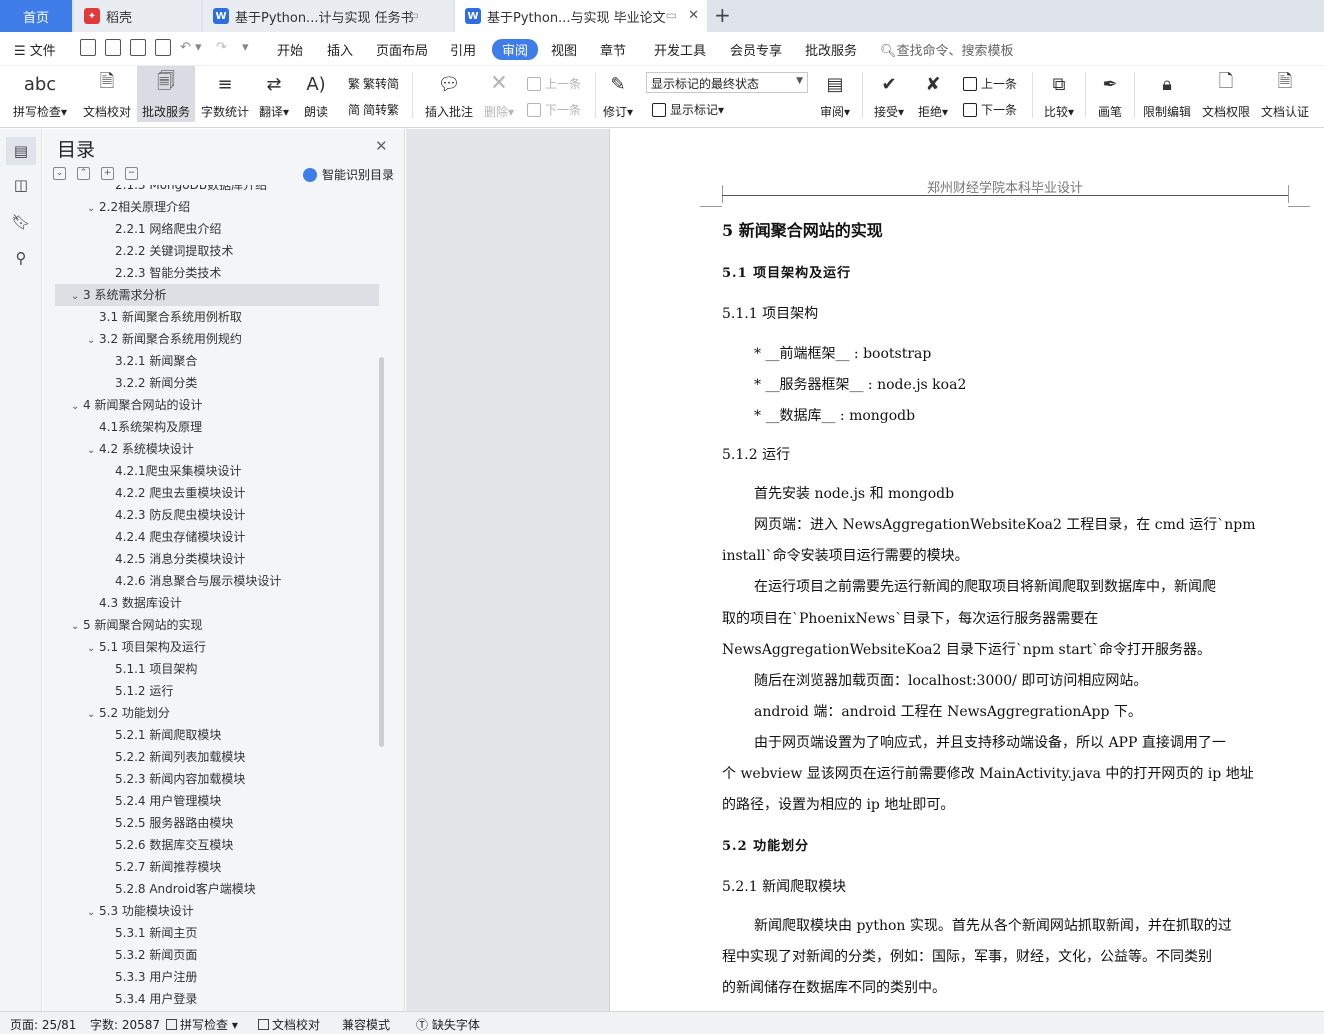 The height and width of the screenshot is (1034, 1324). Describe the element at coordinates (289, 1024) in the screenshot. I see `proofread-status: 文档校对` at that location.